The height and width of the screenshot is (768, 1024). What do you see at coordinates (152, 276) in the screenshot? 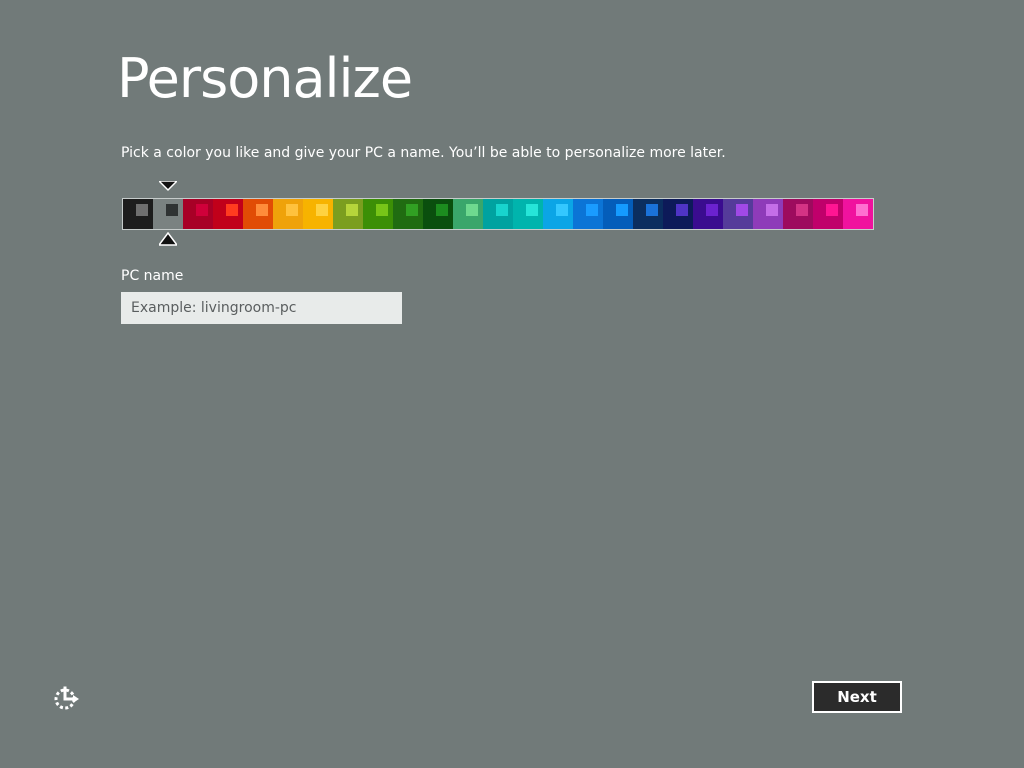
I see `pc-name-label: PC name` at bounding box center [152, 276].